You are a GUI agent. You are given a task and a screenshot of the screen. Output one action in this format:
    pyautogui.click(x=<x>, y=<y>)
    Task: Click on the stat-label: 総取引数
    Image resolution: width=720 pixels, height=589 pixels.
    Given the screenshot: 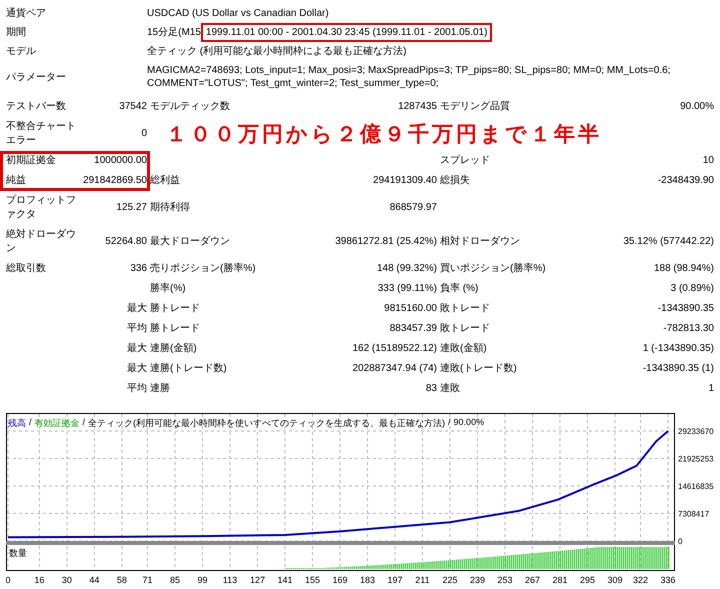 What is the action you would take?
    pyautogui.click(x=26, y=269)
    